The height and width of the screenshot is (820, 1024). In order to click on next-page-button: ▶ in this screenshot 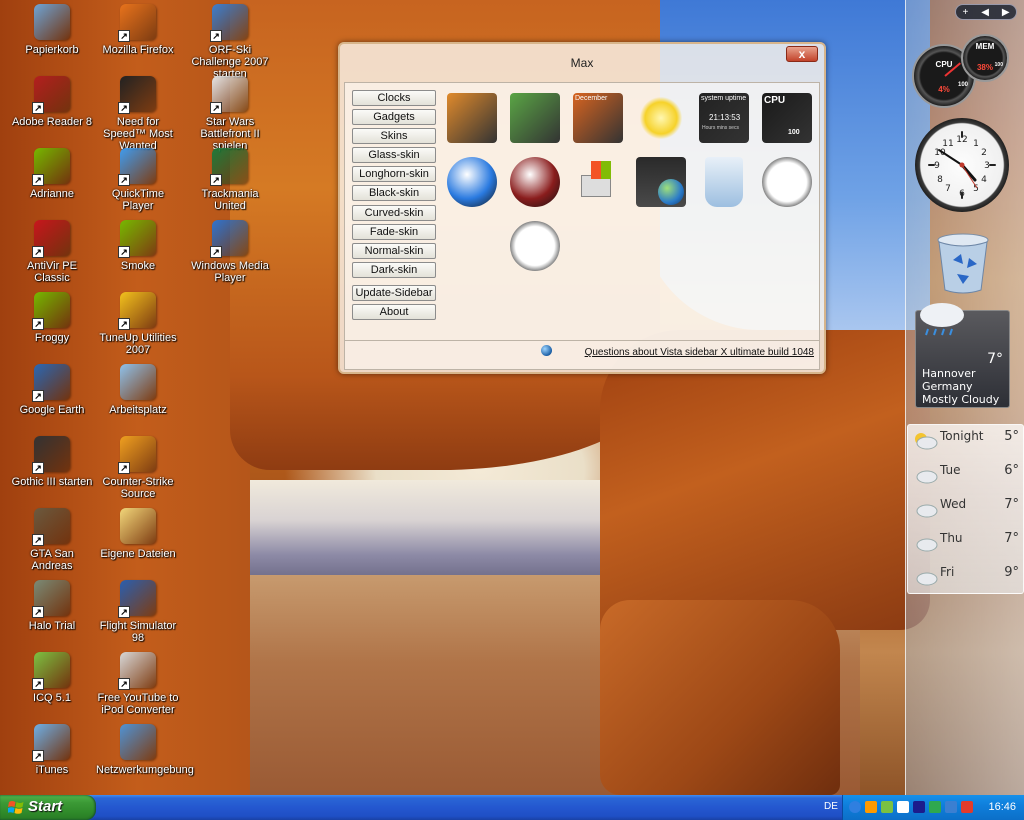, I will do `click(1006, 12)`.